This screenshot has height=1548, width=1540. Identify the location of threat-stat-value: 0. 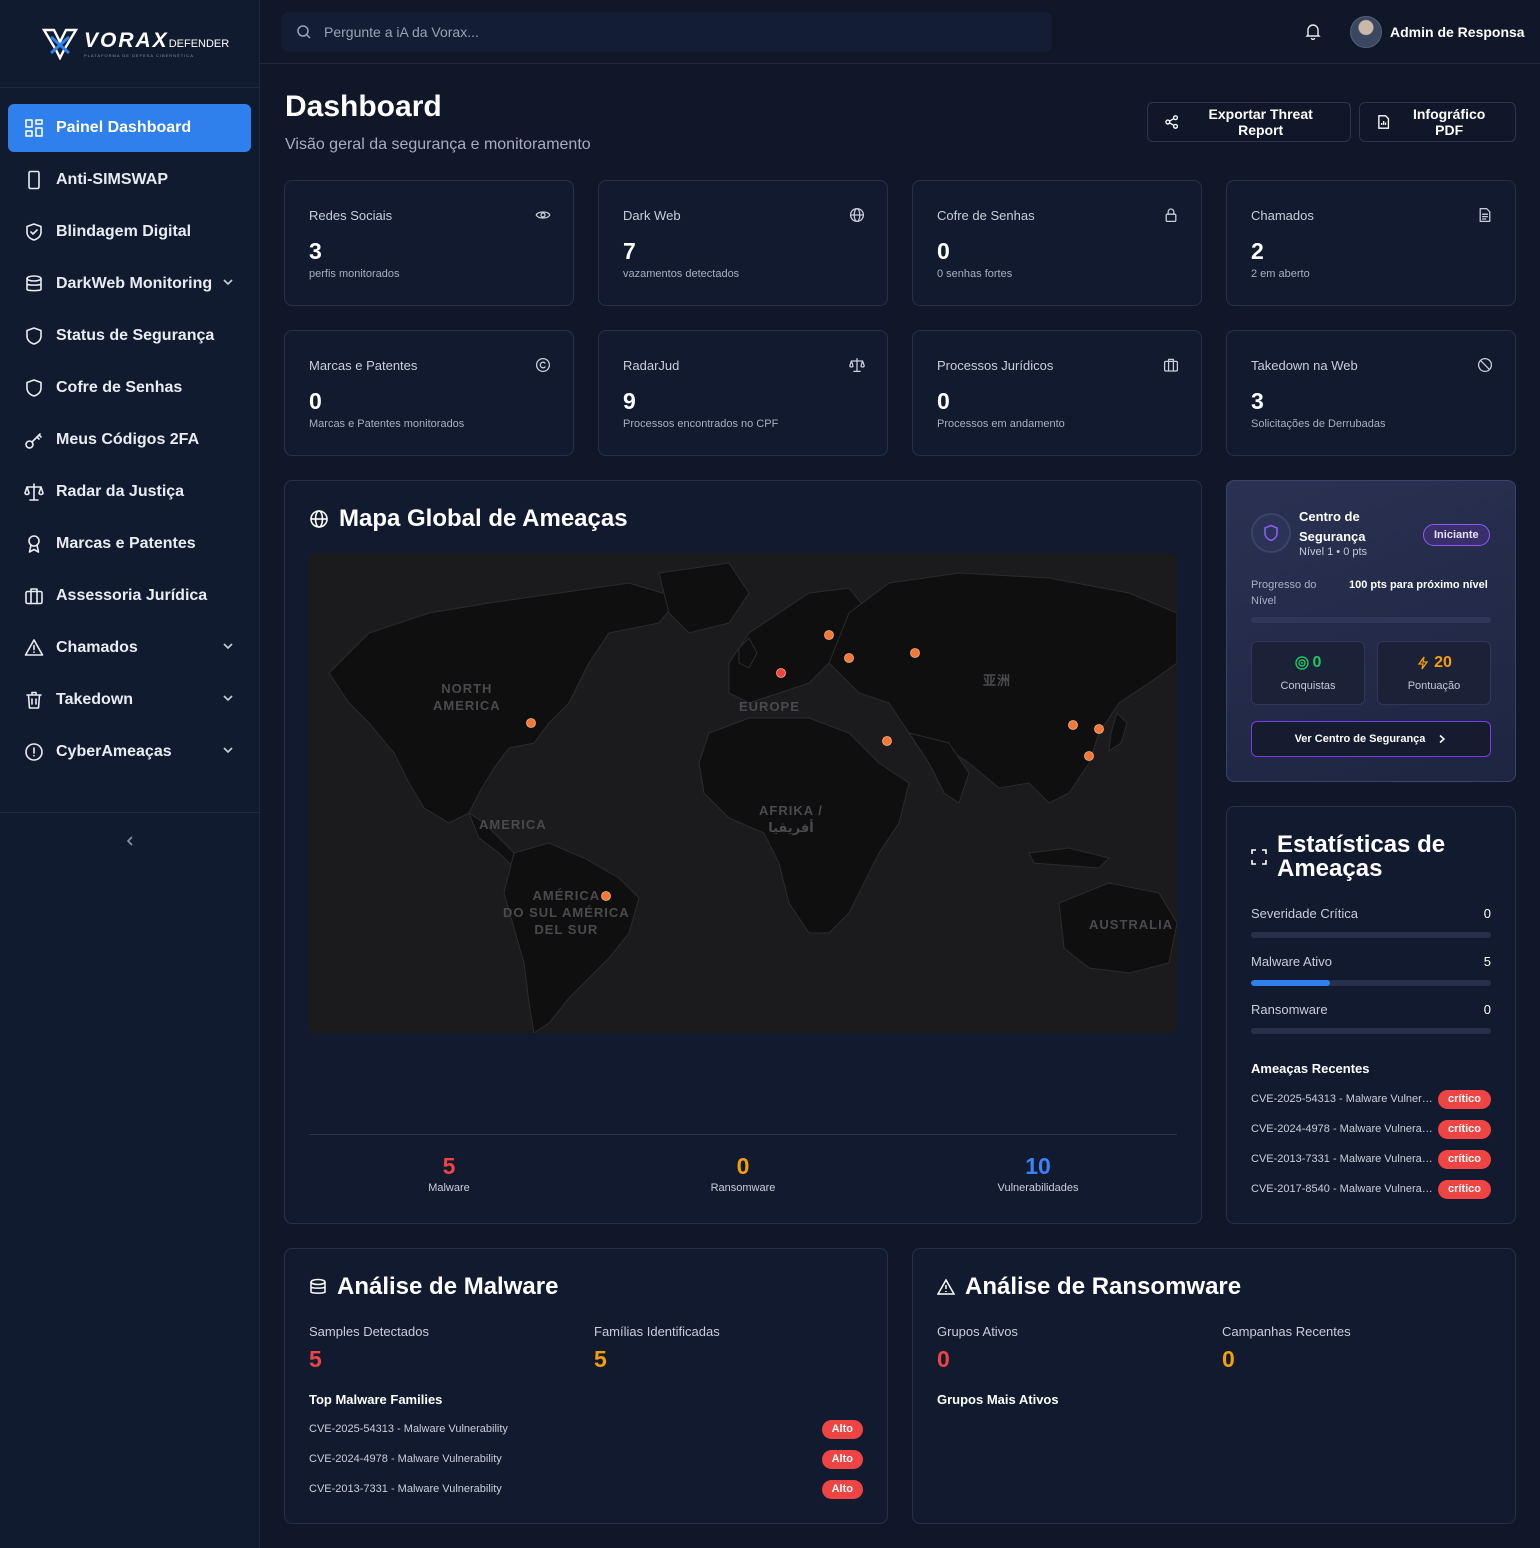
(1487, 1009).